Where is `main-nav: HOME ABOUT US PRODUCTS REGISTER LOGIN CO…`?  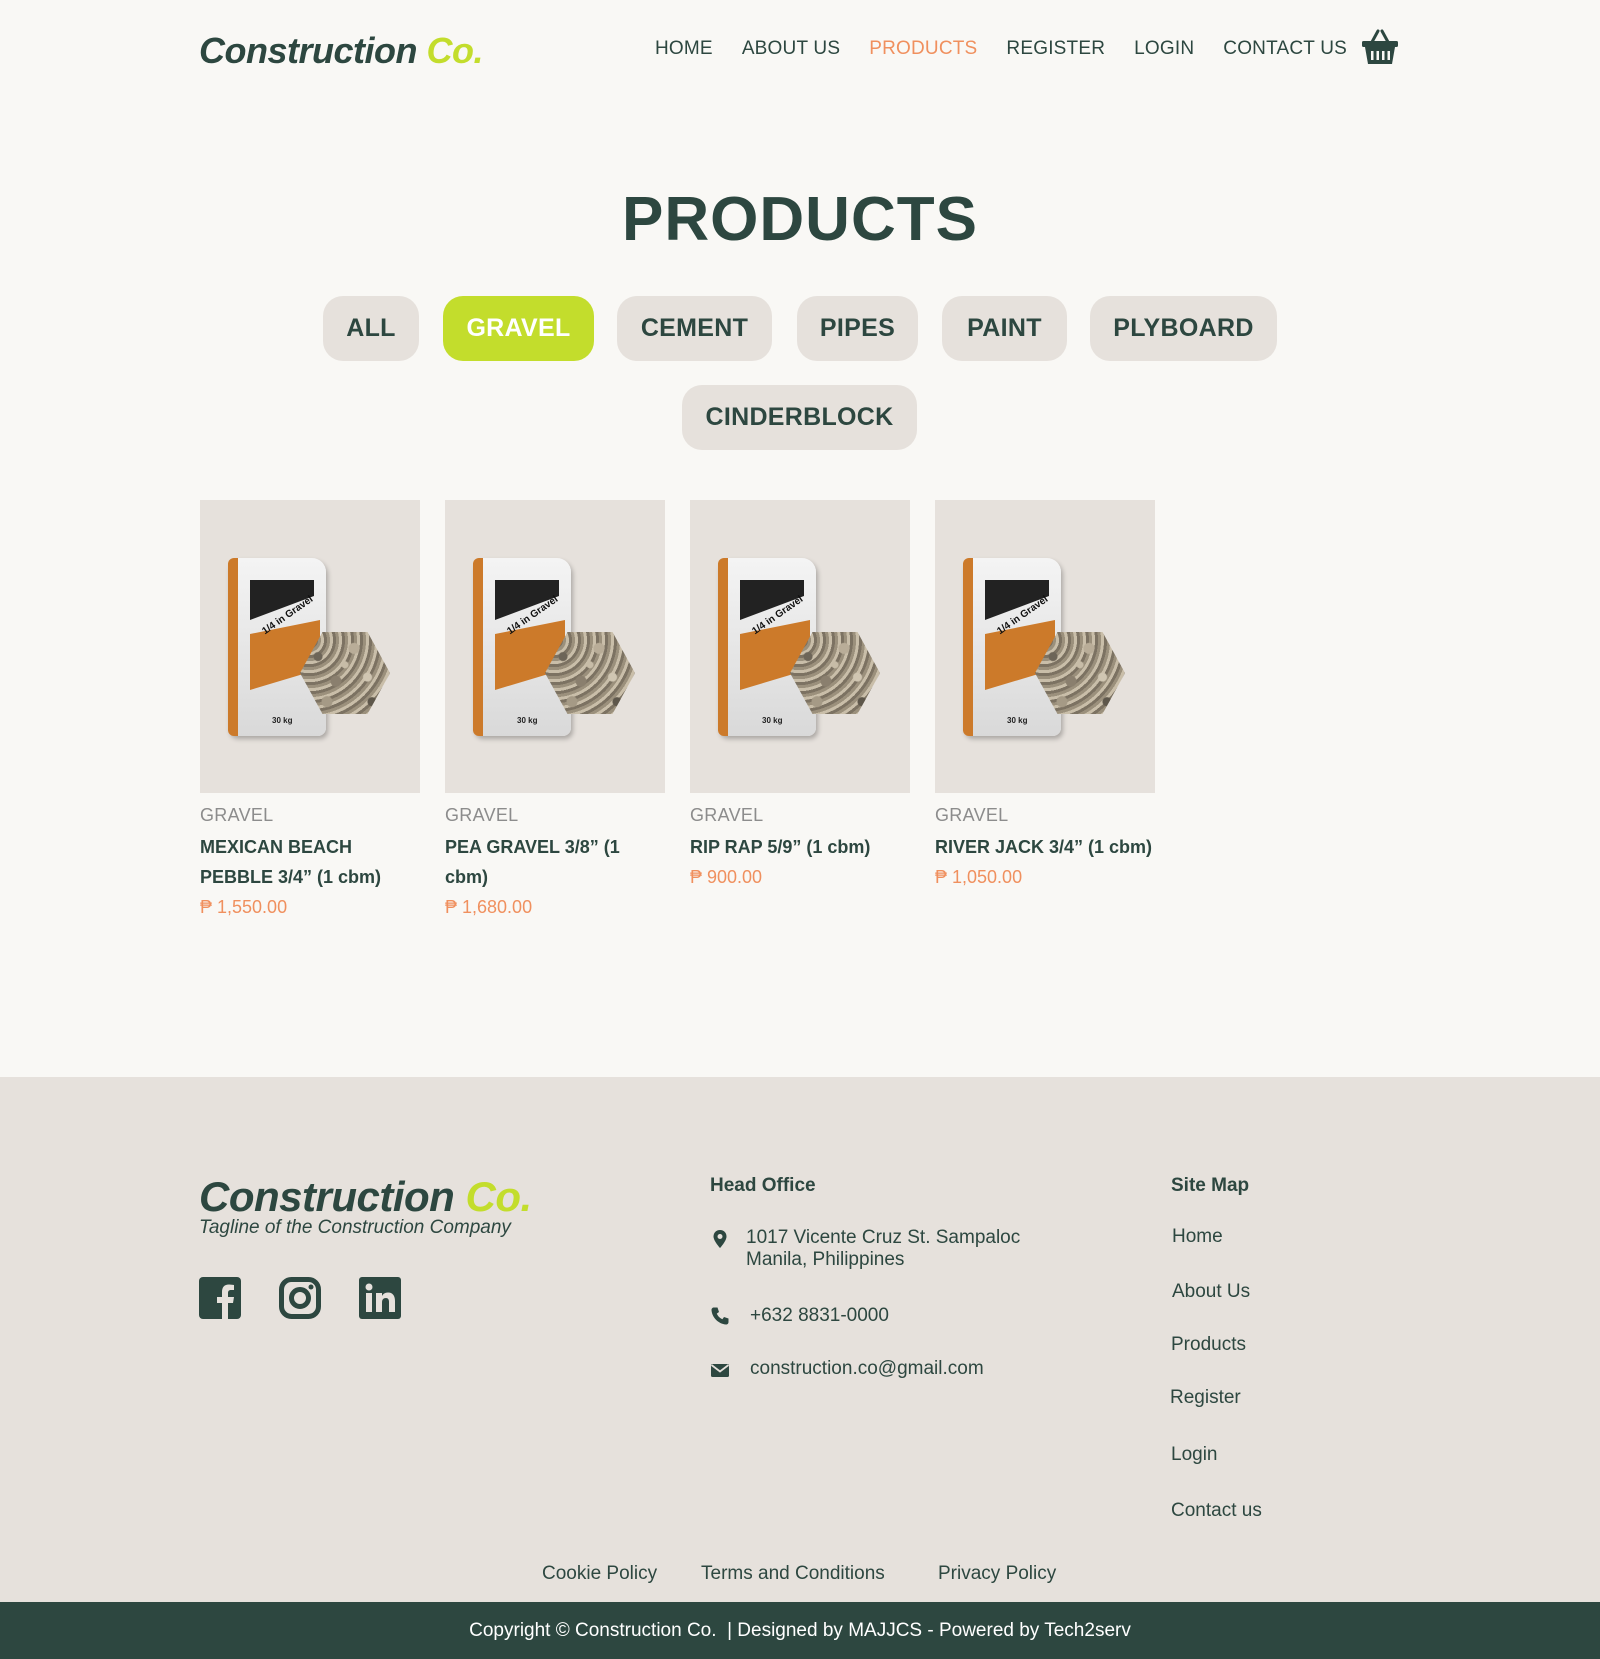
main-nav: HOME ABOUT US PRODUCTS REGISTER LOGIN CO… is located at coordinates (1015, 49).